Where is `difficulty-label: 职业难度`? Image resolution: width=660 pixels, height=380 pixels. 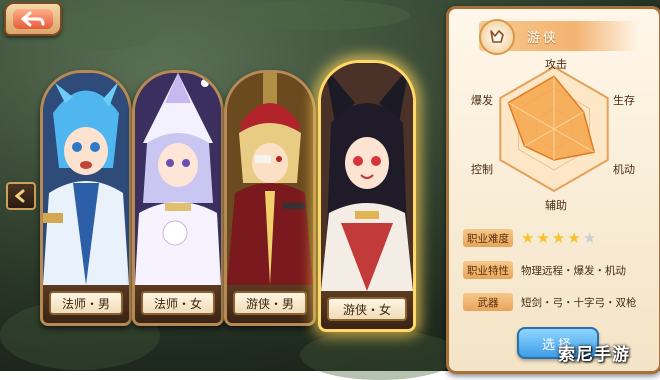
difficulty-label: 职业难度 is located at coordinates (488, 238).